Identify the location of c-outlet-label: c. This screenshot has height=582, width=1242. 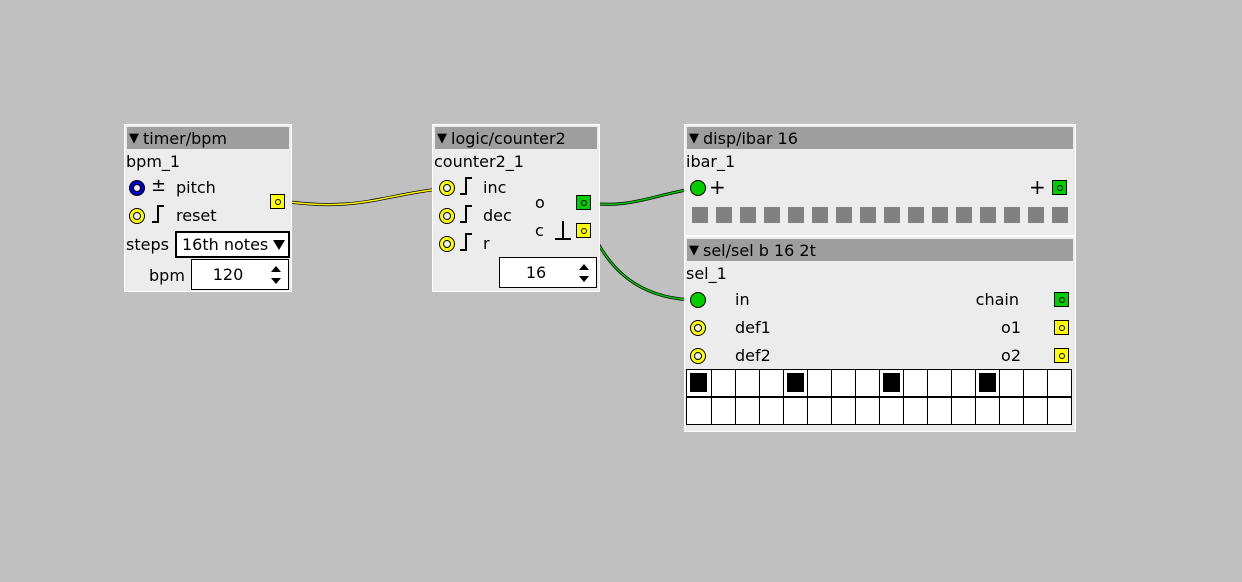
(539, 230).